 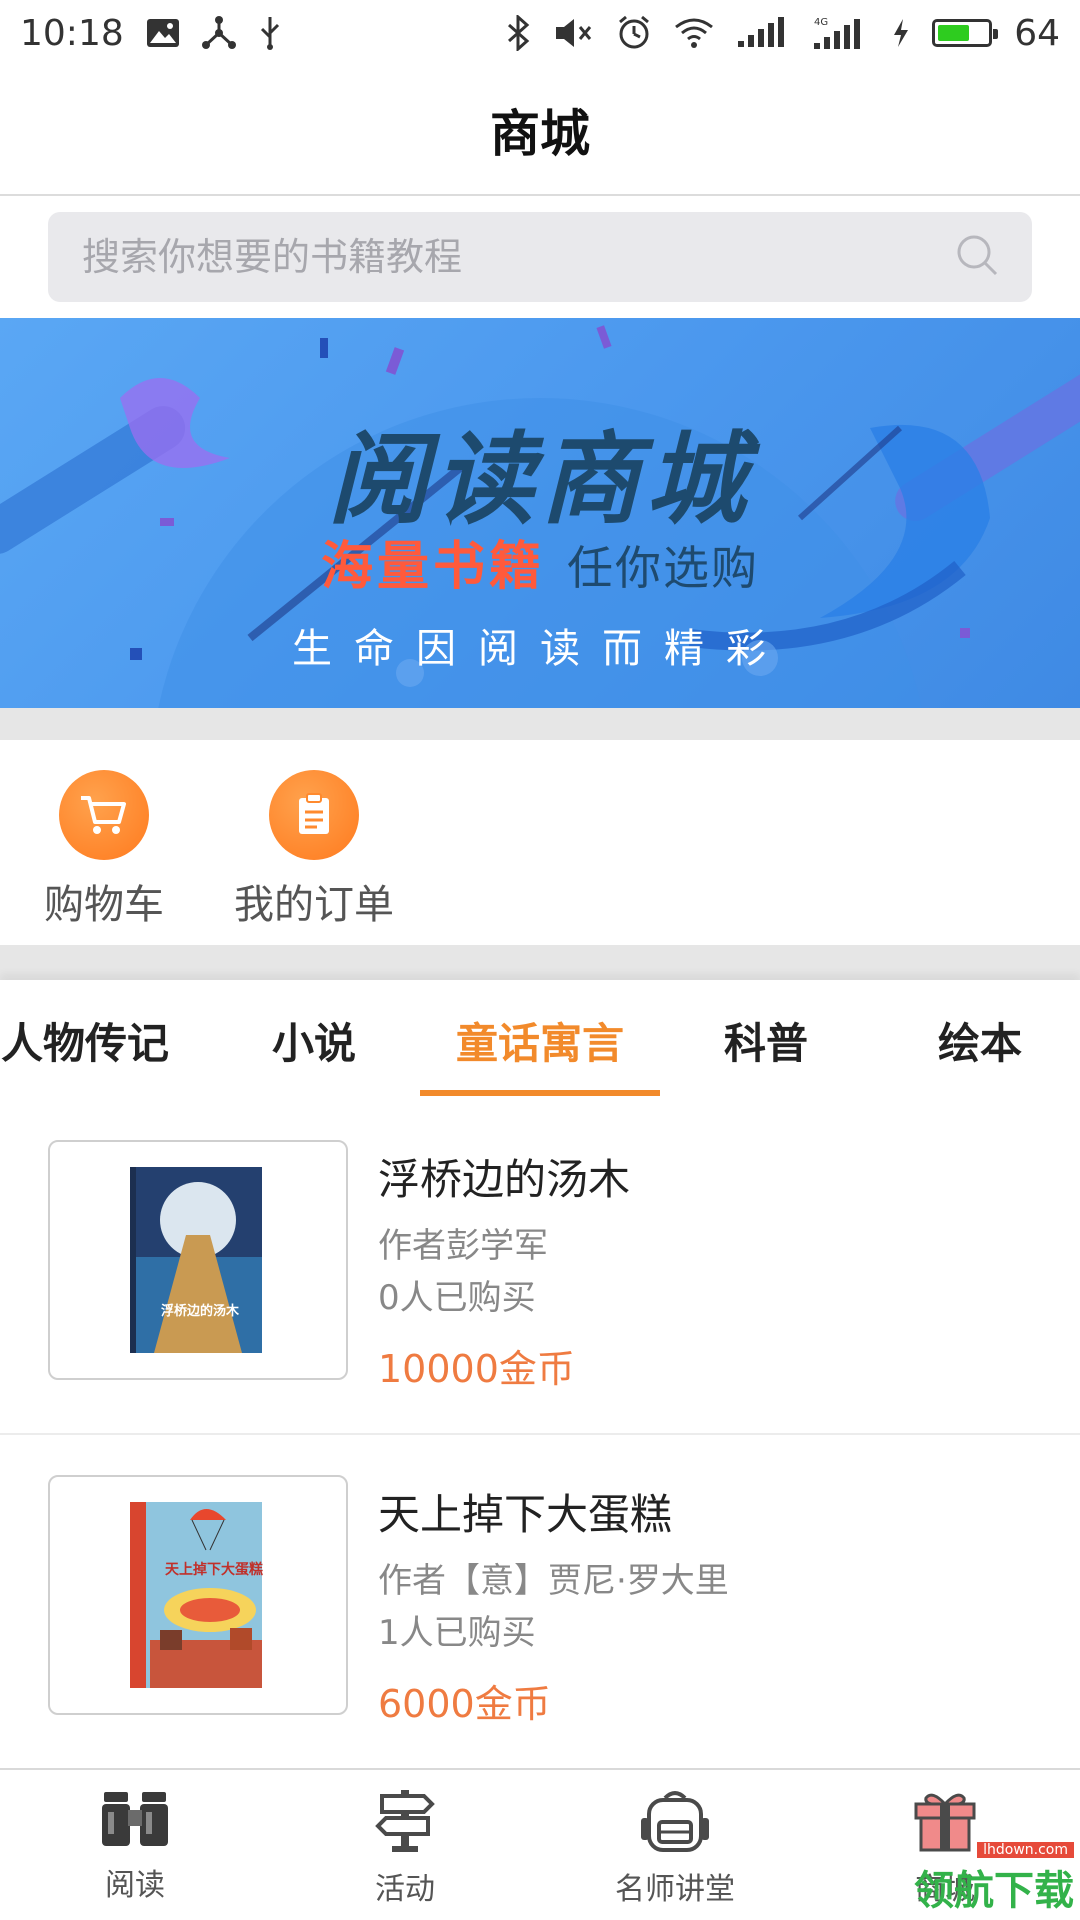 I want to click on book-title: 天上掉下大蛋糕, so click(x=525, y=1511).